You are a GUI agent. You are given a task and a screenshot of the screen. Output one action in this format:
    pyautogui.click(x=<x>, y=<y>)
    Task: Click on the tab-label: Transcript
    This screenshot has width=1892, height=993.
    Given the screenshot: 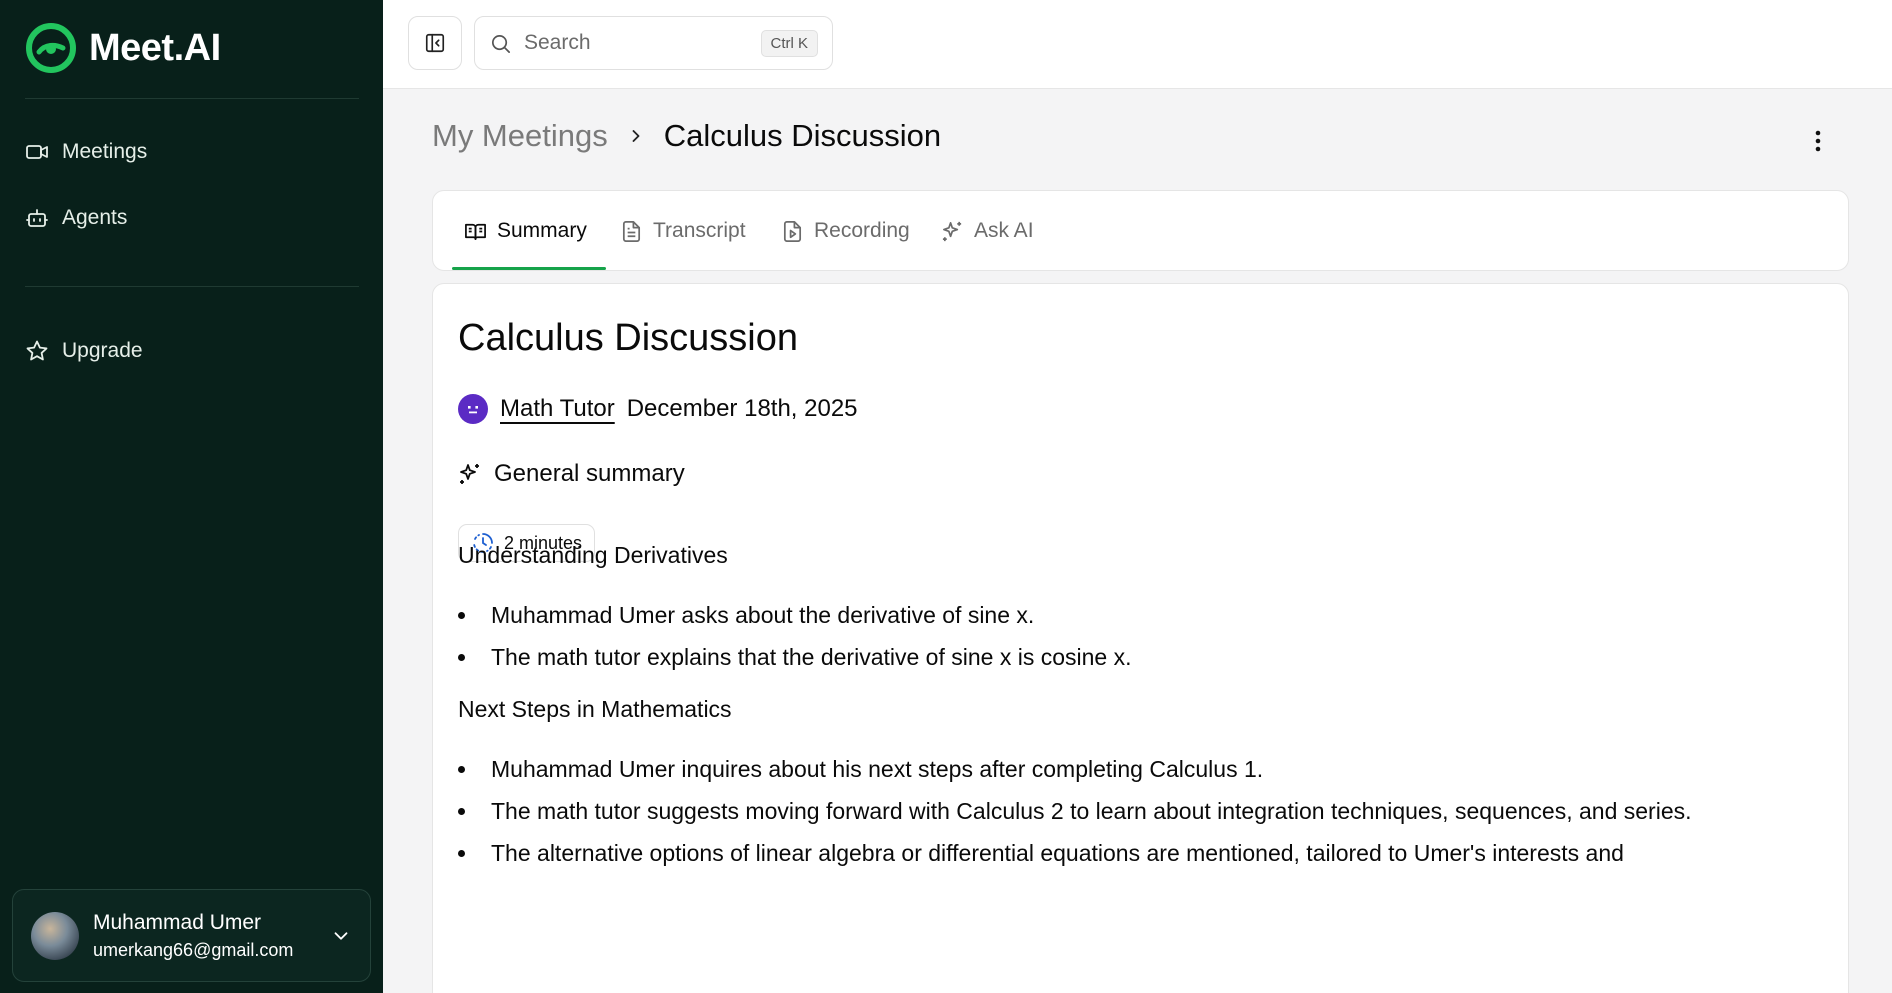 What is the action you would take?
    pyautogui.click(x=699, y=230)
    